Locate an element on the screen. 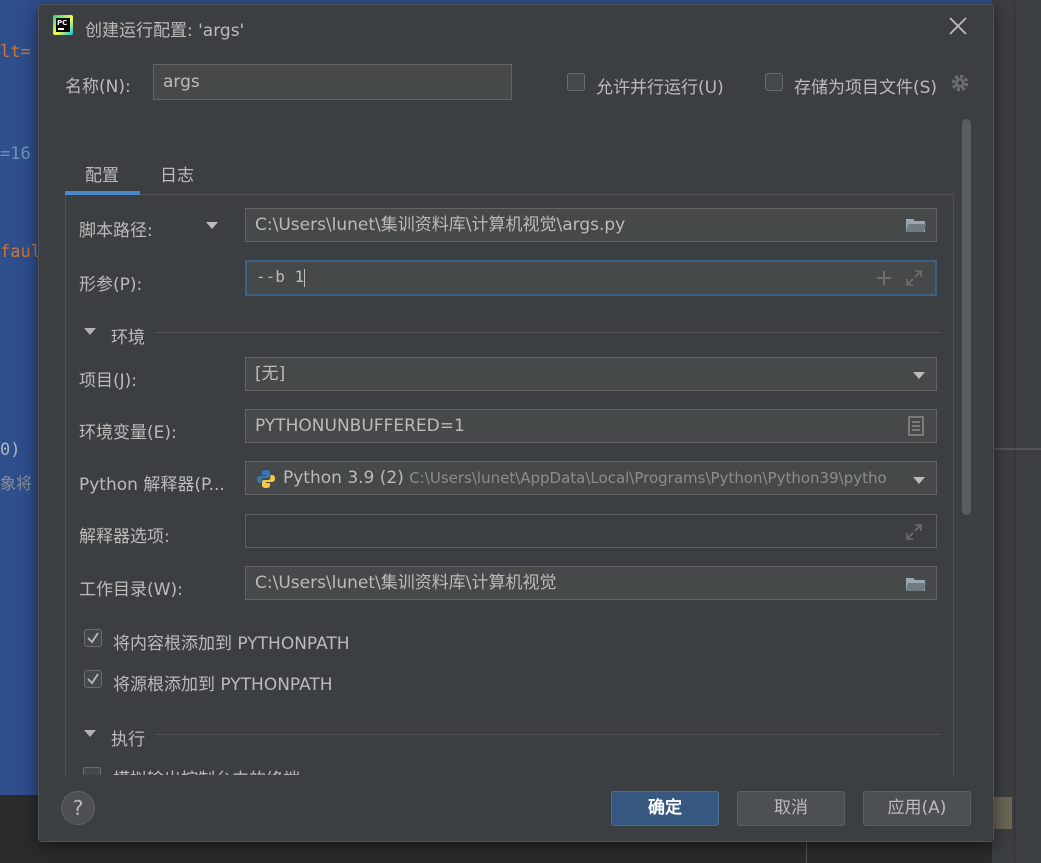 The height and width of the screenshot is (863, 1041). expand-options-icon is located at coordinates (914, 534).